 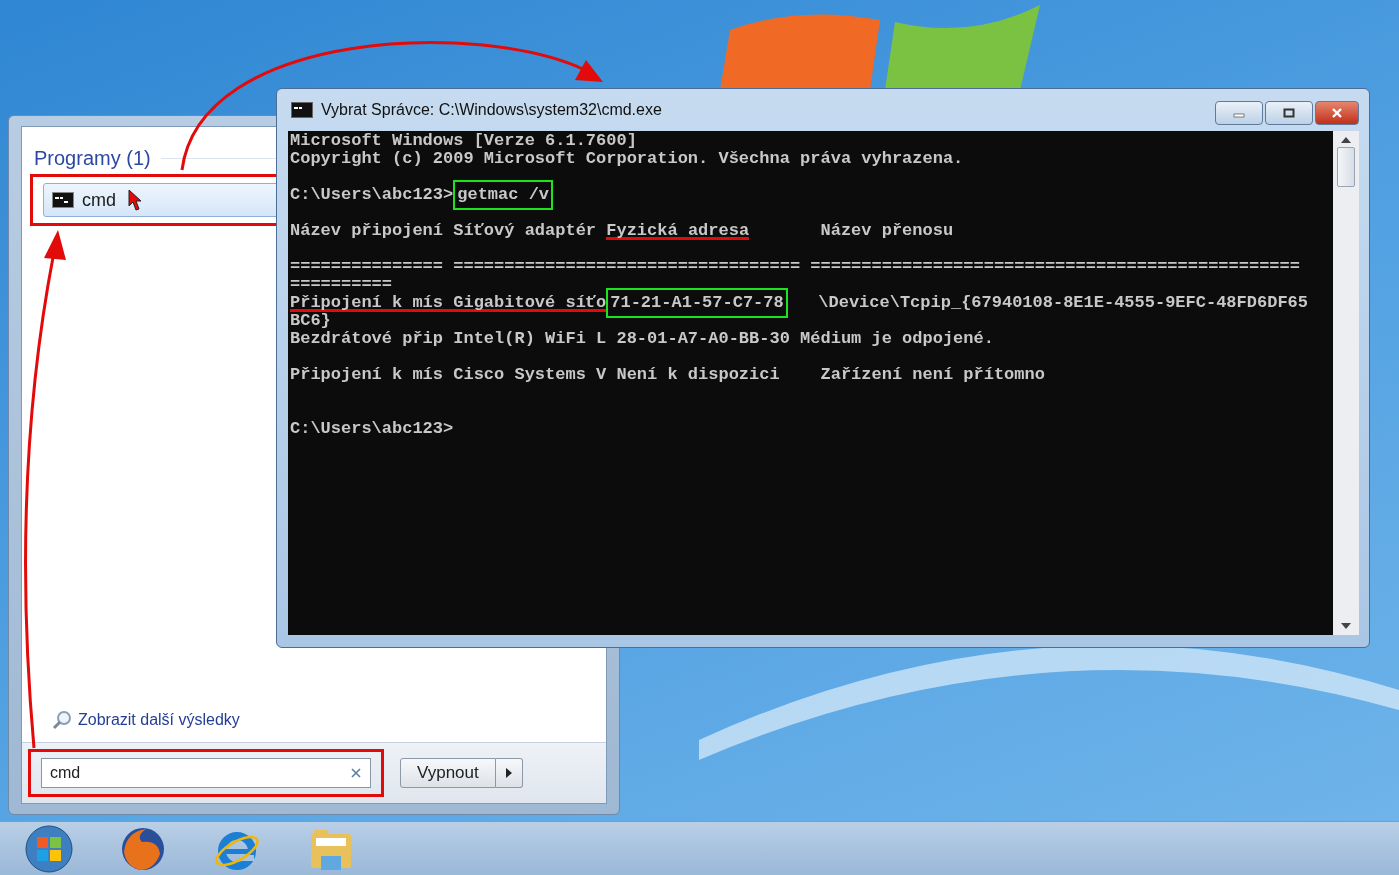 What do you see at coordinates (463, 141) in the screenshot?
I see `console-text: Microsoft Windows [Verze 6.1.7600]` at bounding box center [463, 141].